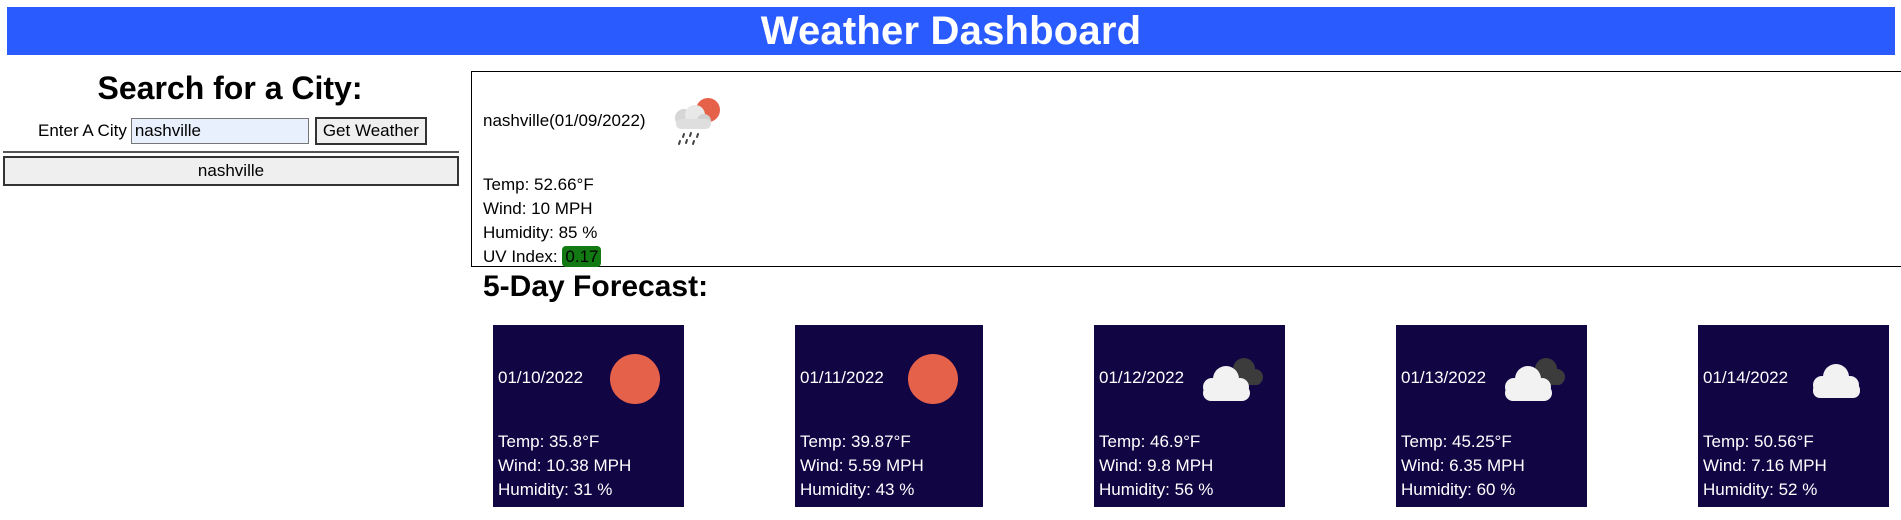  What do you see at coordinates (1836, 381) in the screenshot?
I see `cloud-icon` at bounding box center [1836, 381].